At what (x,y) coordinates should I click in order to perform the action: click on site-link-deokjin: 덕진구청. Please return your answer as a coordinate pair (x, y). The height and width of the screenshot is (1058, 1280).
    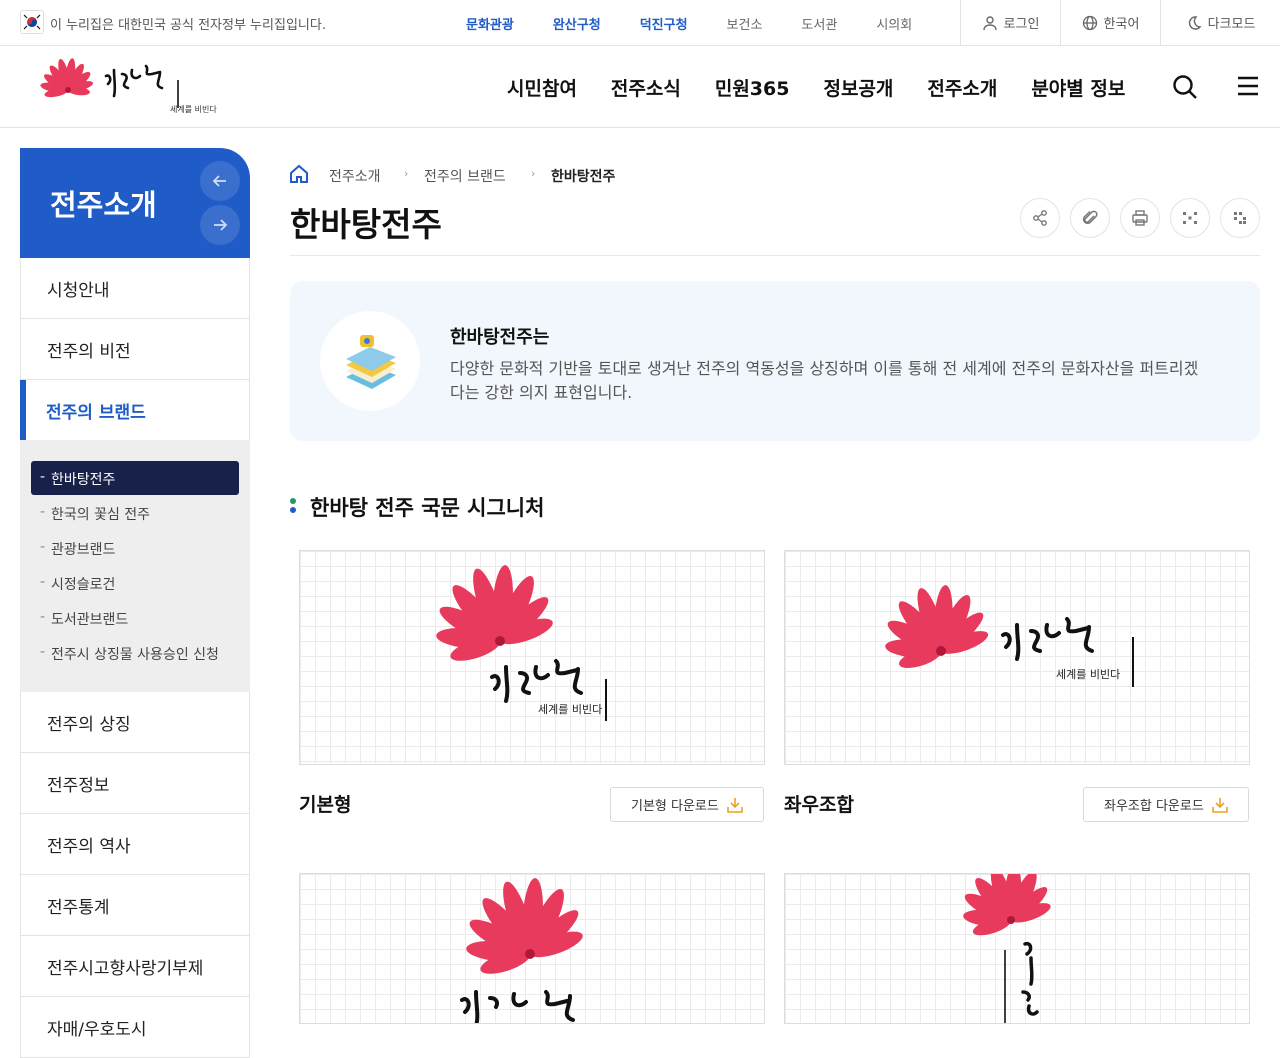
    Looking at the image, I should click on (664, 23).